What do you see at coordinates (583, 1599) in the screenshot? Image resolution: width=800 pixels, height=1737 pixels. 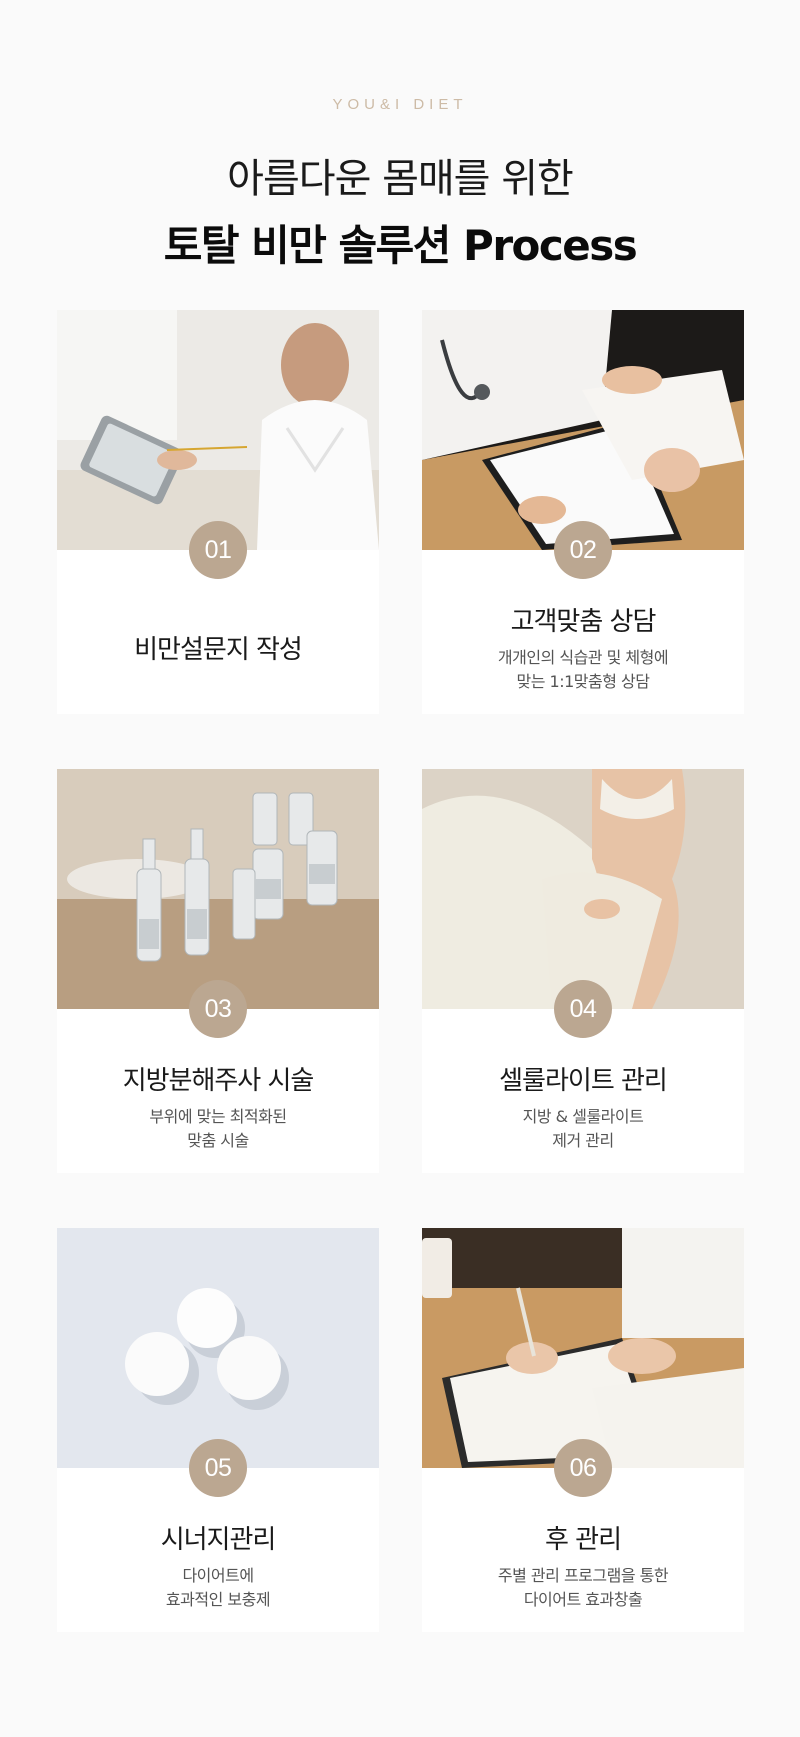 I see `step-description-line: 다이어트 효과창출` at bounding box center [583, 1599].